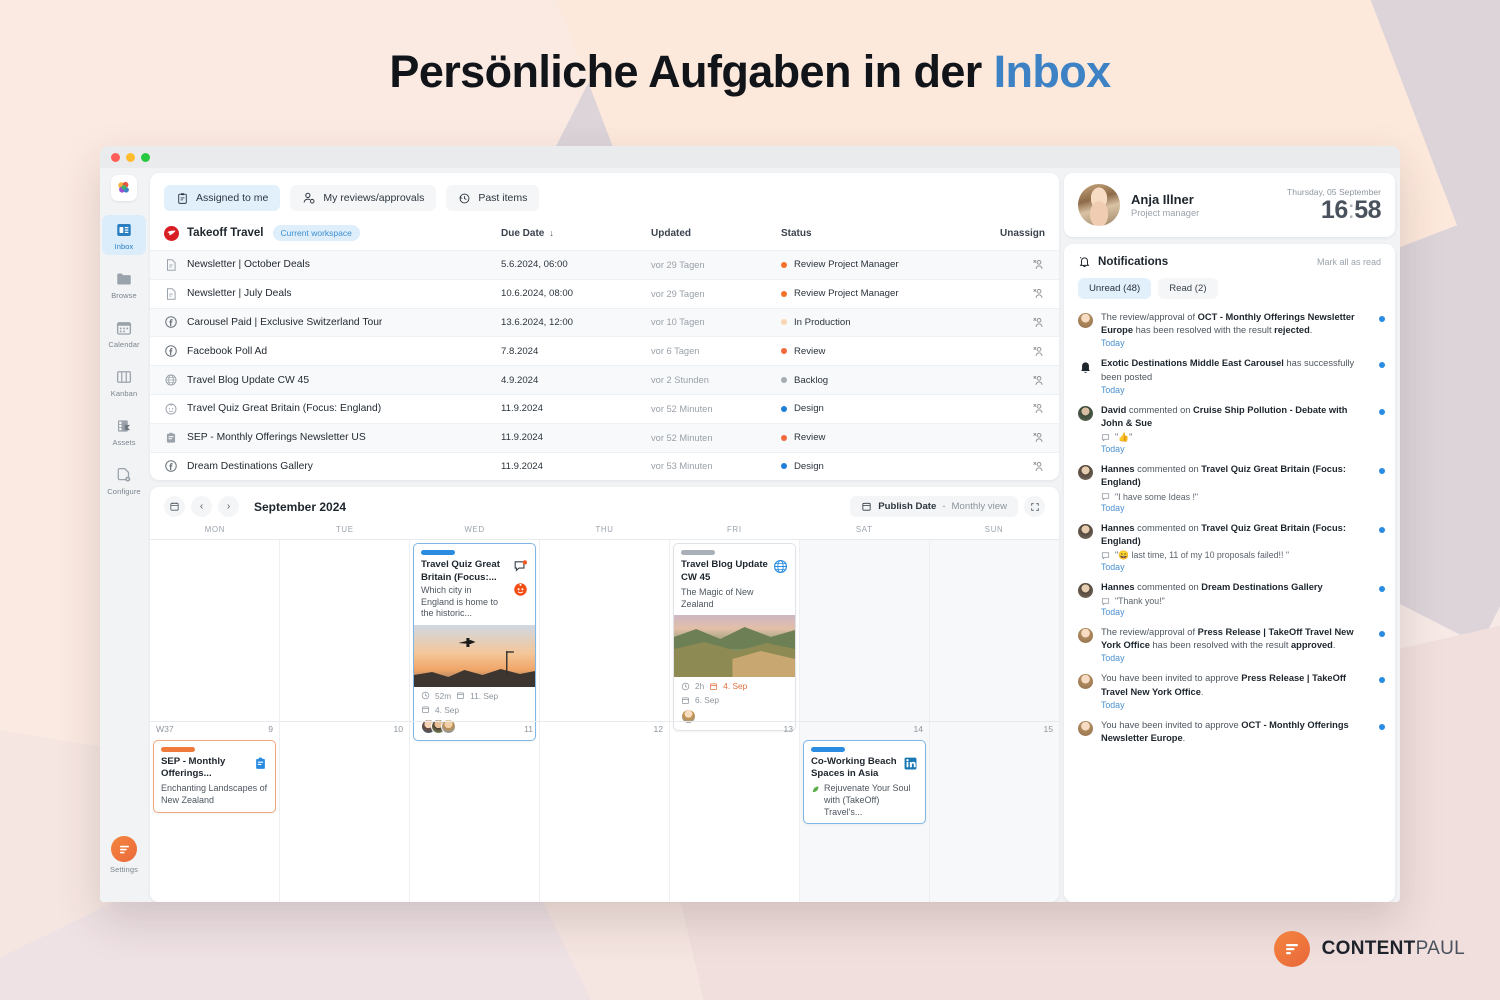 Image resolution: width=1500 pixels, height=1000 pixels. I want to click on sidebar-item-inbox: Inbox, so click(124, 235).